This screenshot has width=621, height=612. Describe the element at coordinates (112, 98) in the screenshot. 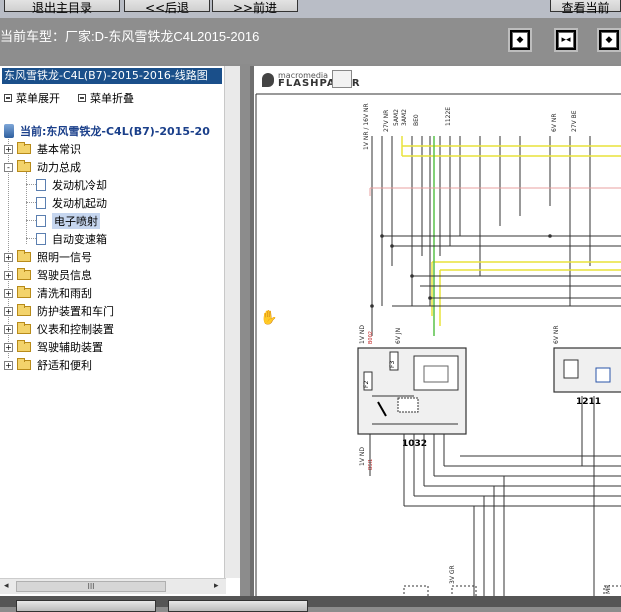

I see `collapse-all-label: 菜单折叠` at that location.